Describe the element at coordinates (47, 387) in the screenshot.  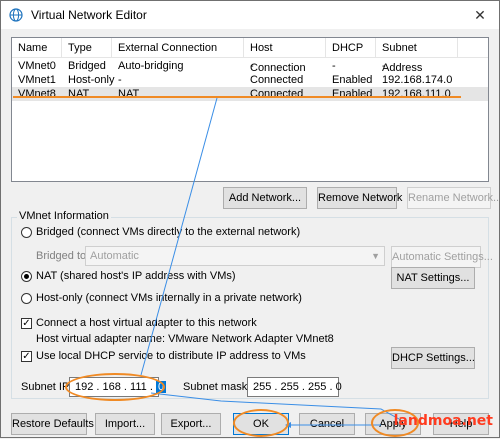
I see `subnet-ip-label: Subnet IP:` at that location.